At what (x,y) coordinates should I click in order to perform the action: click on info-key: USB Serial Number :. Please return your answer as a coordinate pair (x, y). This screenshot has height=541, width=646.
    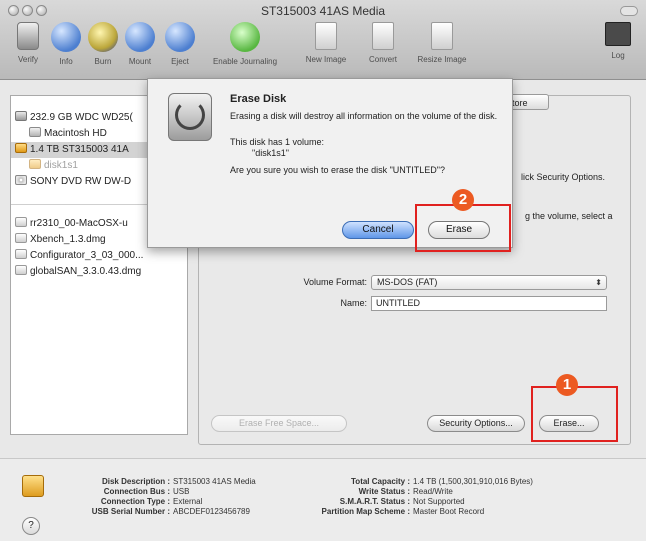
    Looking at the image, I should click on (130, 511).